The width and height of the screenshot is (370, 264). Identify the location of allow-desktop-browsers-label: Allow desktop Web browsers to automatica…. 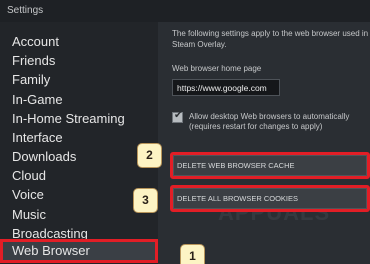
(269, 121).